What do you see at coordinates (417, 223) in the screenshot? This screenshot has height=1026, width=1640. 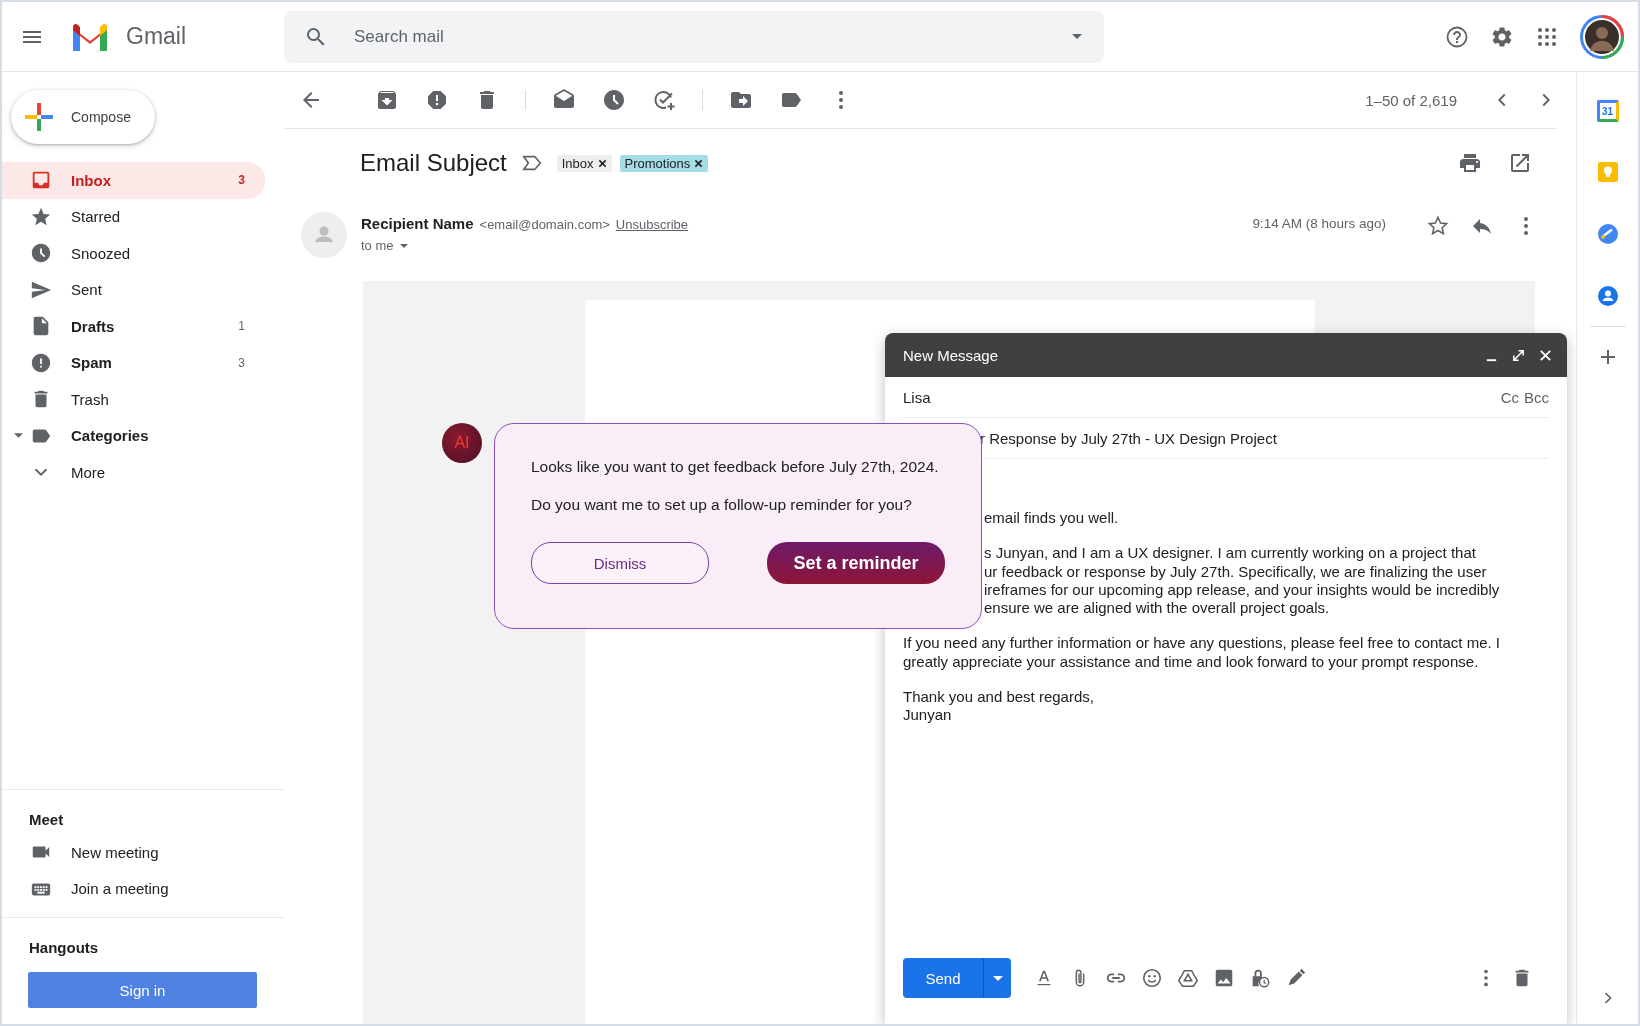 I see `sender-name: Recipient Name` at bounding box center [417, 223].